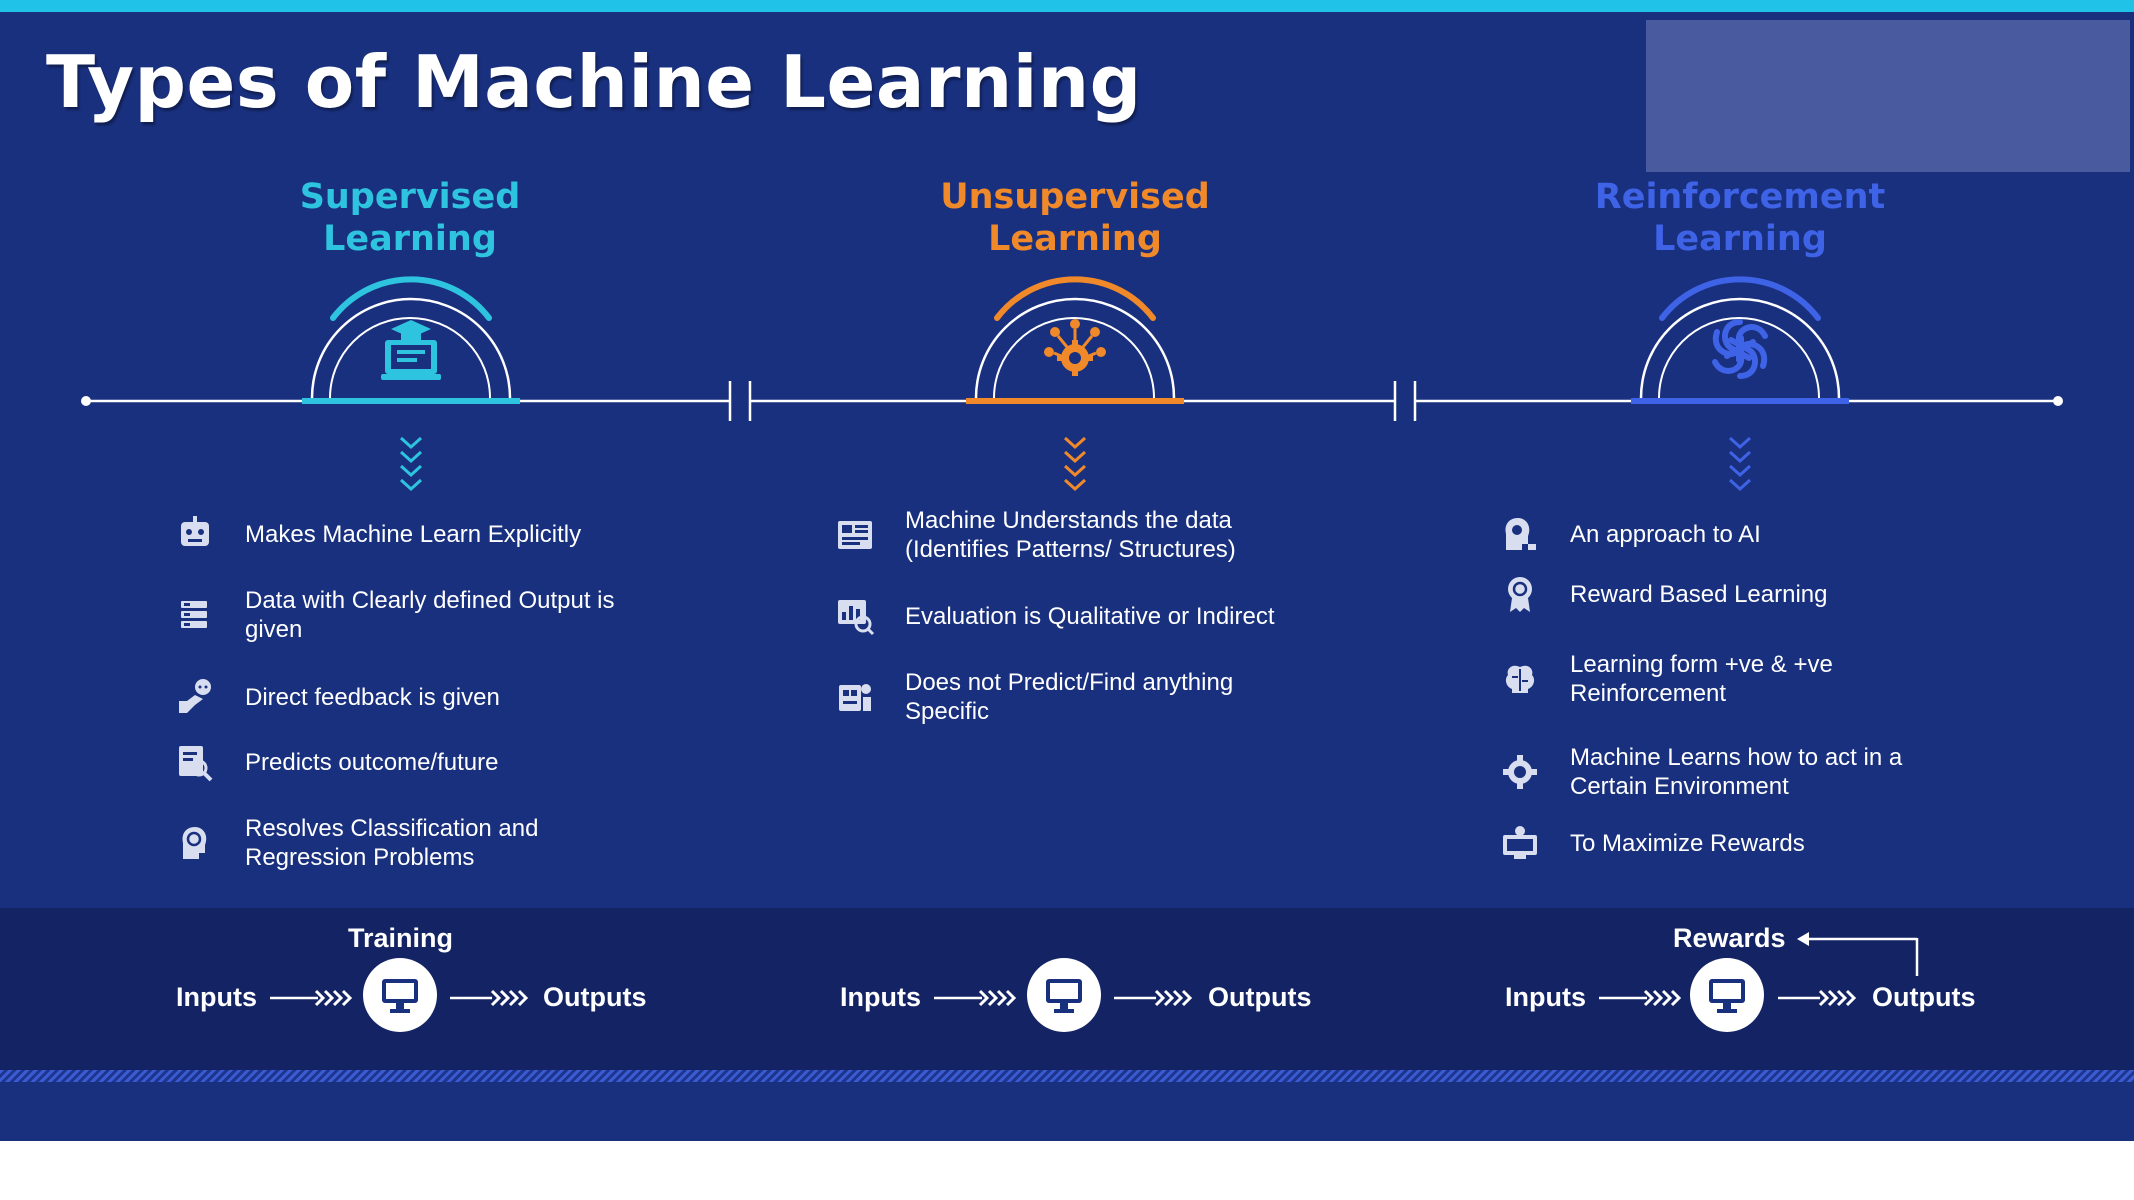  What do you see at coordinates (856, 618) in the screenshot?
I see `evaluation-chart-icon` at bounding box center [856, 618].